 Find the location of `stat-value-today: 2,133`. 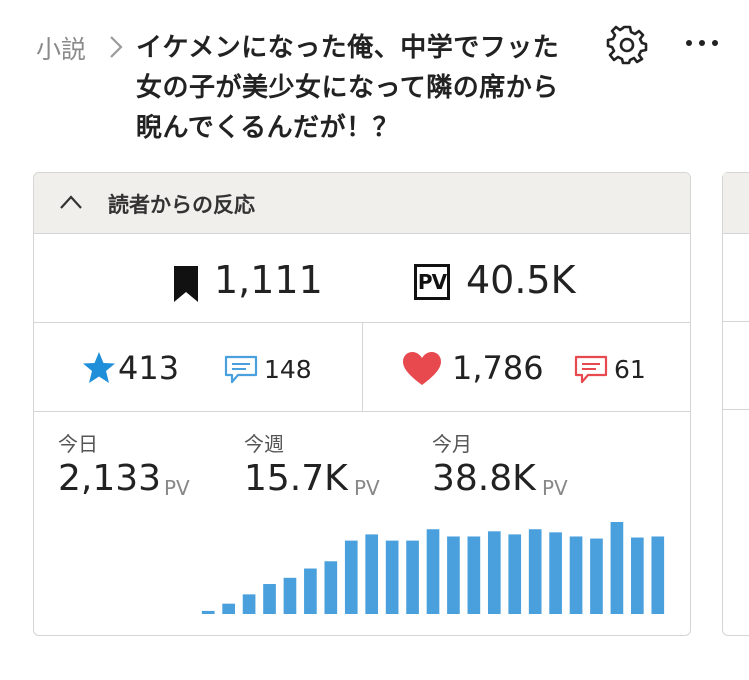

stat-value-today: 2,133 is located at coordinates (110, 478).